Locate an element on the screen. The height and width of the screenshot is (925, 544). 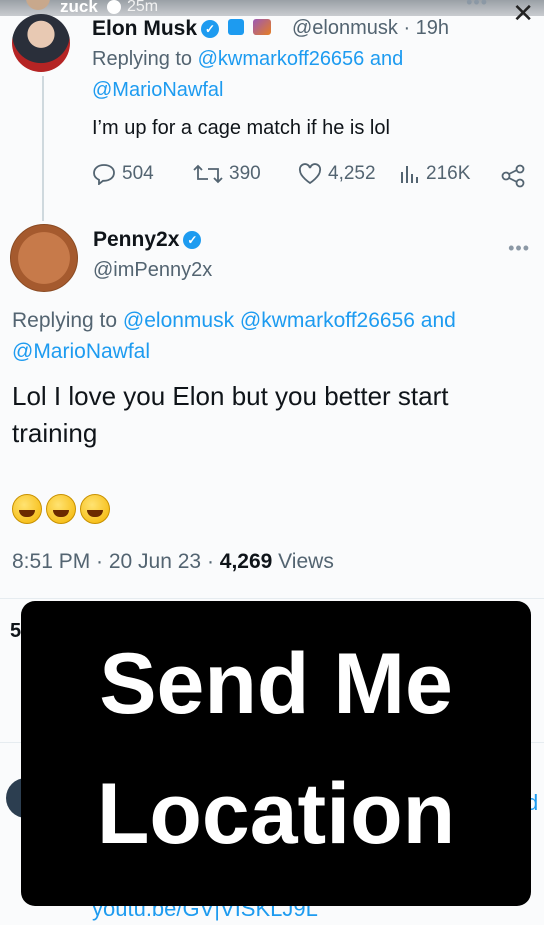
divider is located at coordinates (272, 598).